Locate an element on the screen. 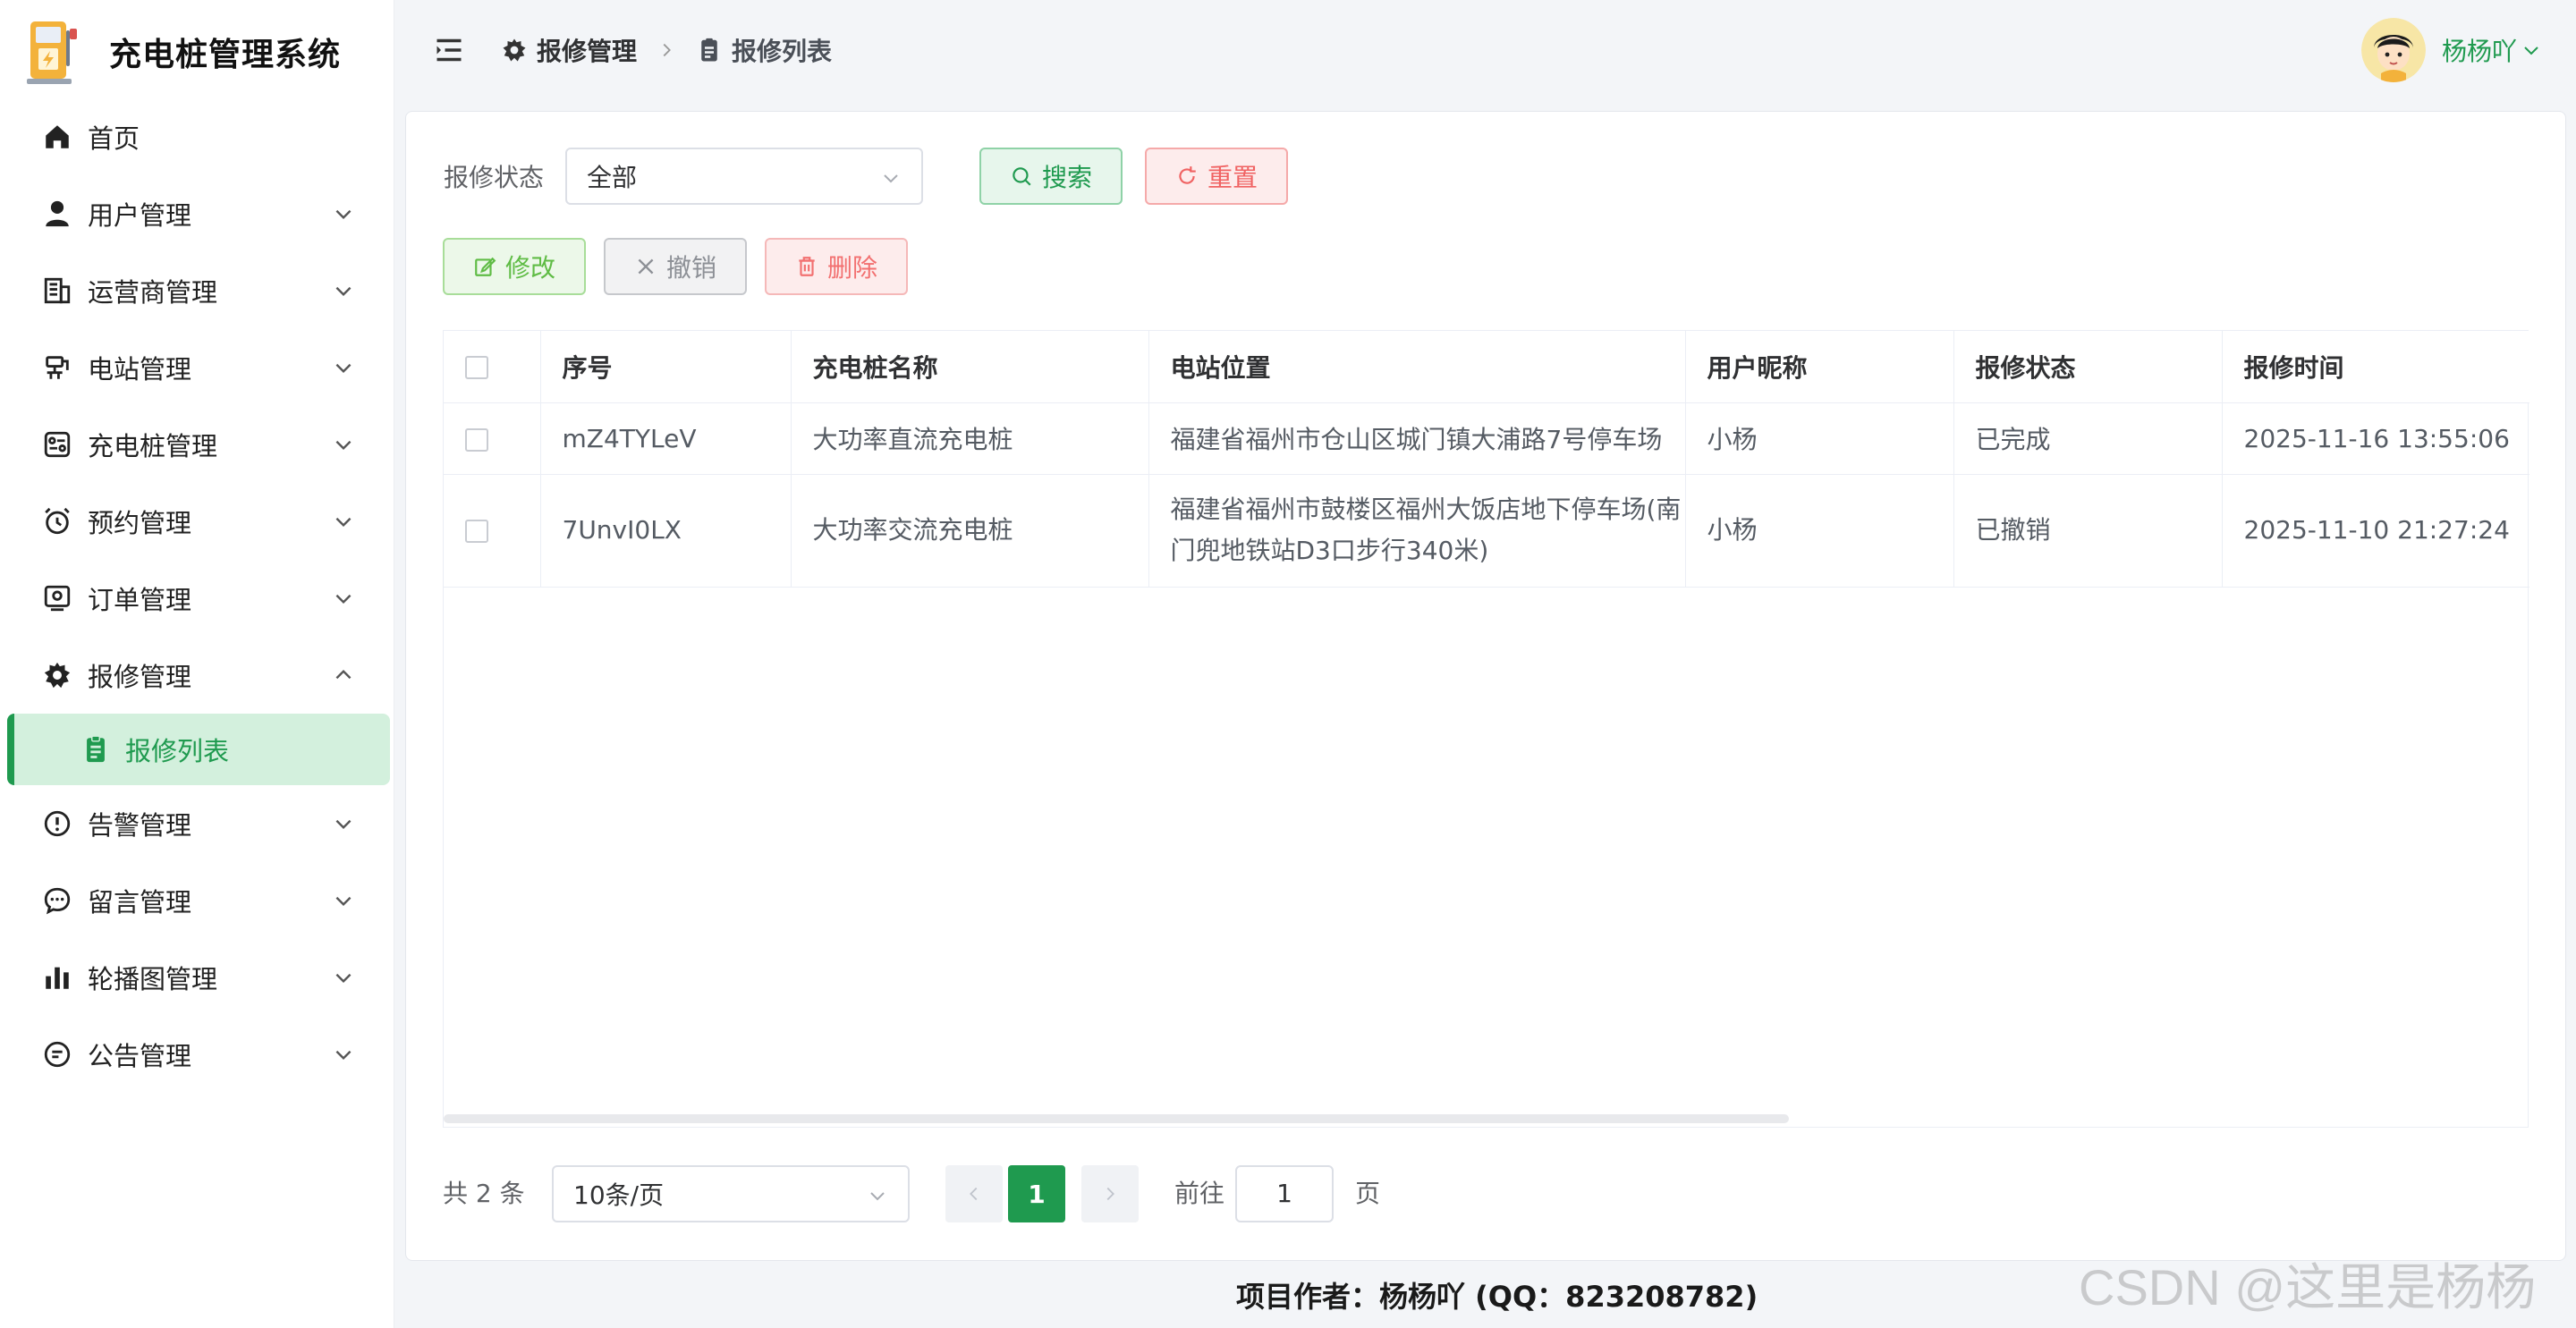 The image size is (2576, 1328). table-header-row: 序号 充电桩名称 电站位置 用户昵称 报修状态 报修时间 is located at coordinates (1486, 367).